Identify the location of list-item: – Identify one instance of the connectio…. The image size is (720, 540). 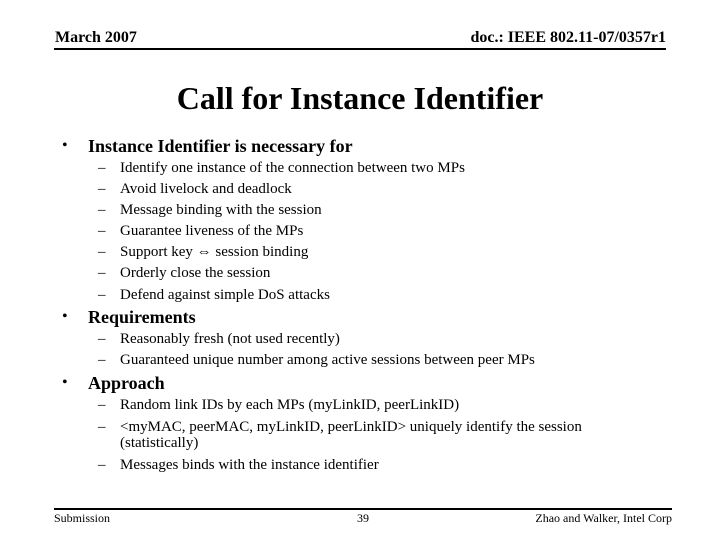
(281, 168).